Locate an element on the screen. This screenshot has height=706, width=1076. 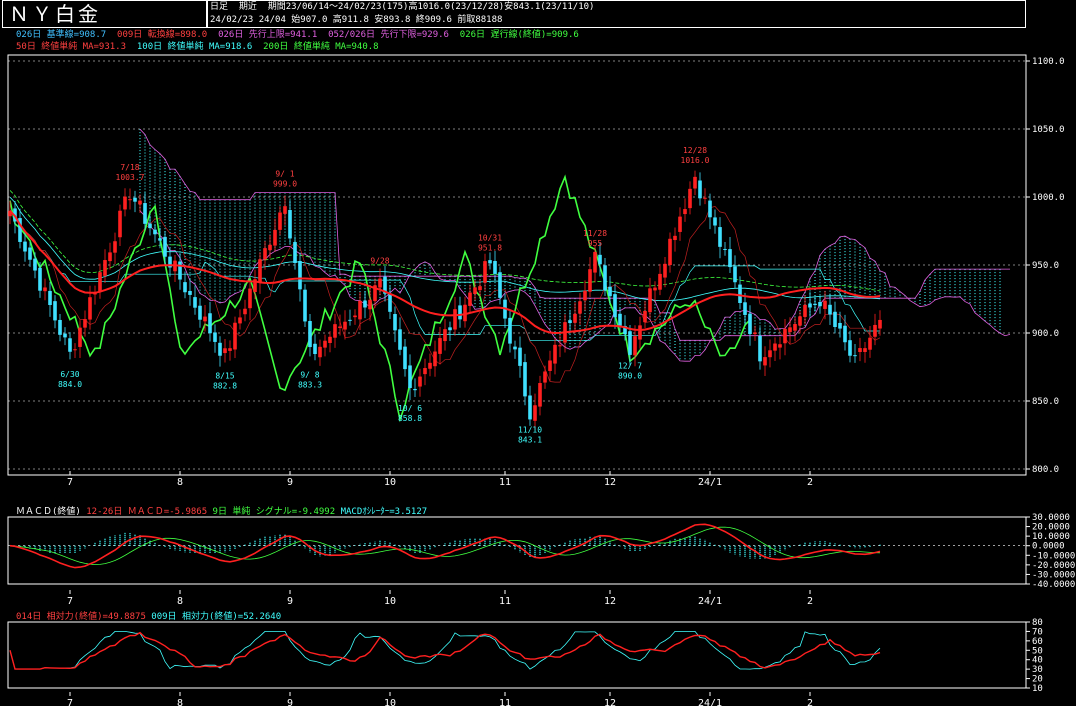
price-tick-label: 800.0 is located at coordinates (1045, 470).